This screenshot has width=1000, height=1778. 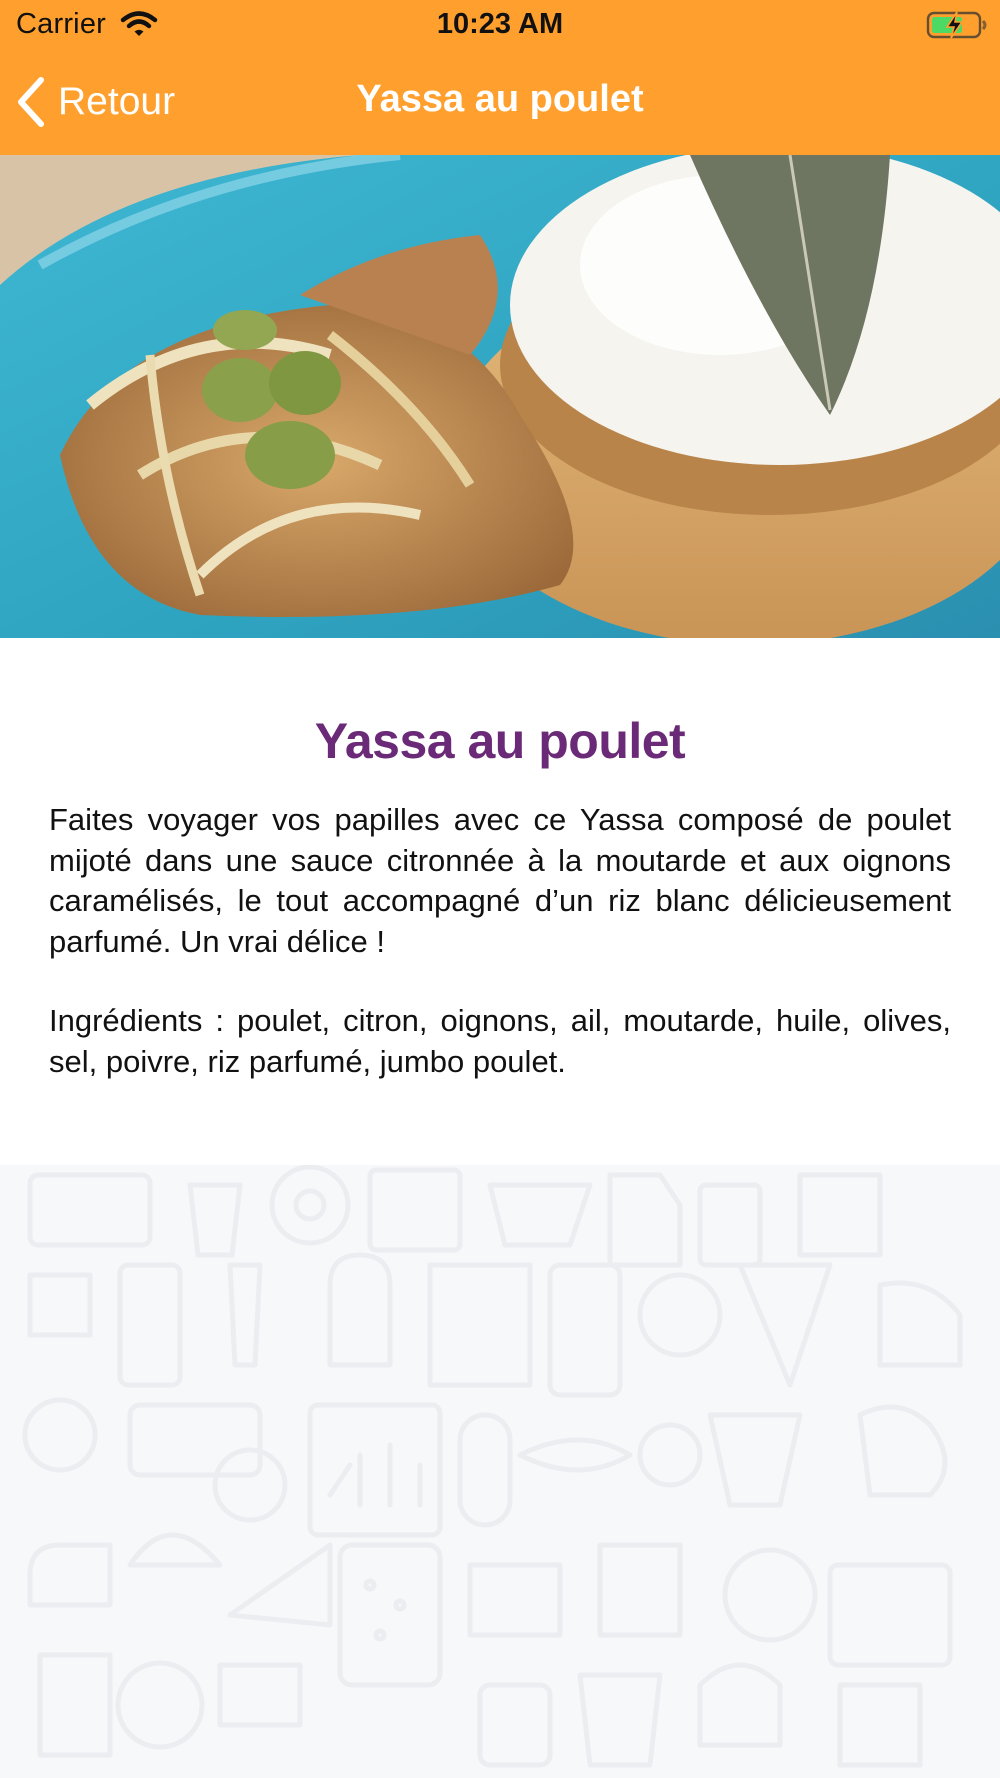 I want to click on navigation-bar: Retour Yassa au poulet, so click(x=500, y=103).